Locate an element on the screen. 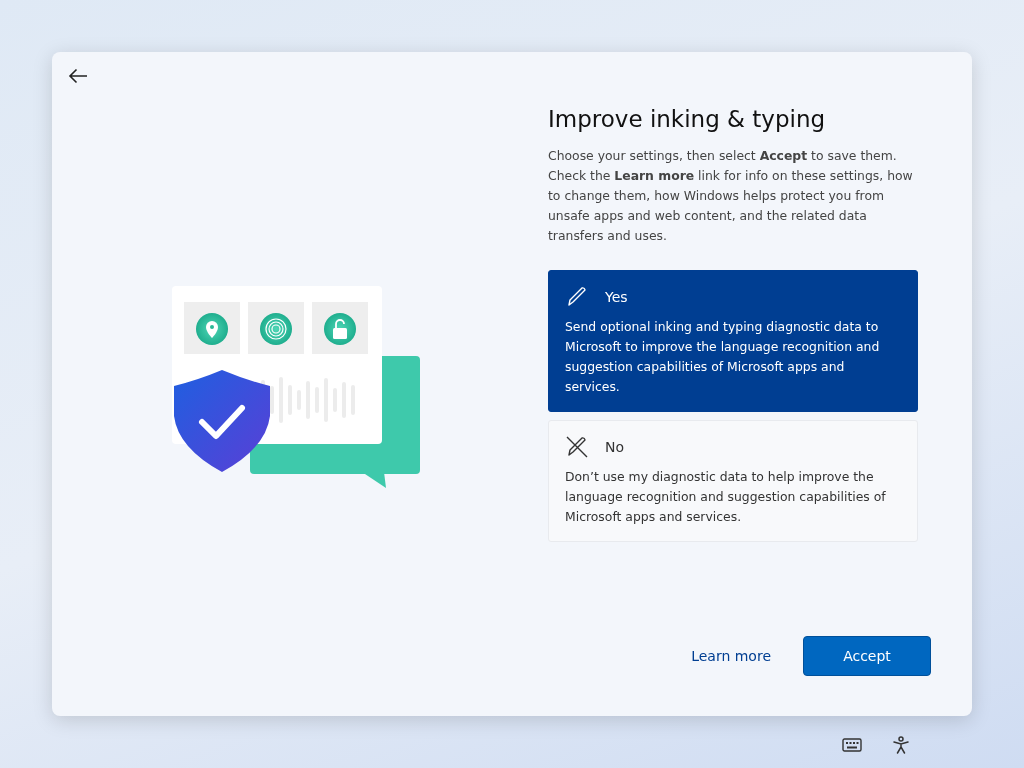 The image size is (1024, 768). keyboard-icon is located at coordinates (852, 745).